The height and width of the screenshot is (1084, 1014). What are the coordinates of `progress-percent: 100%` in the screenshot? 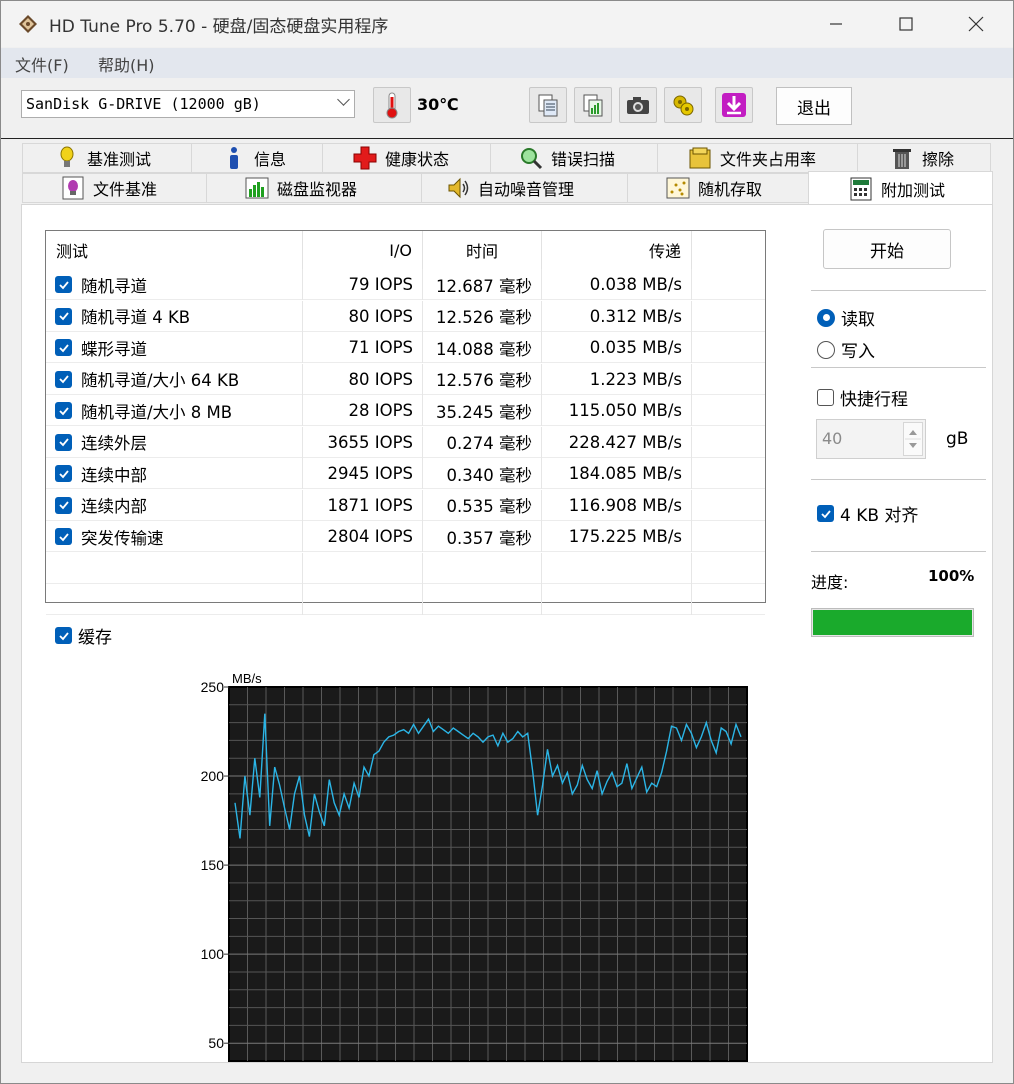 It's located at (951, 576).